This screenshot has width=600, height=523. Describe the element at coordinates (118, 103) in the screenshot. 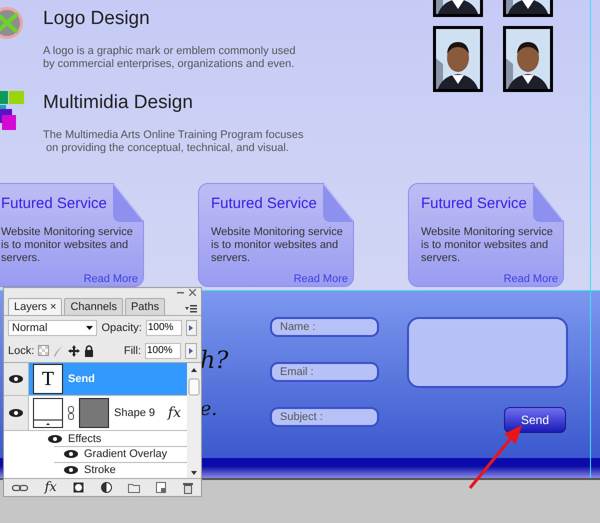

I see `feature-title: Multimidia Design` at that location.